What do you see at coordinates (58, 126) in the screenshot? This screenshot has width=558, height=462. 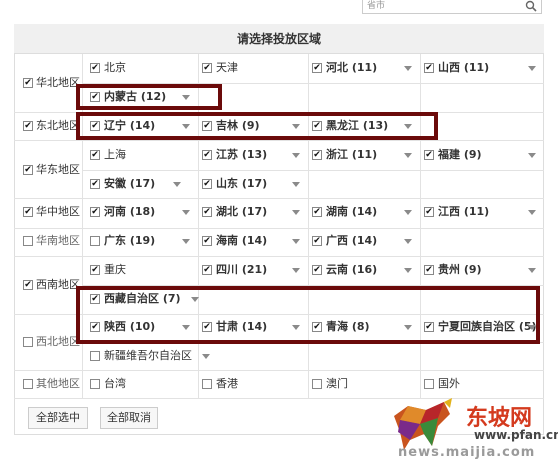 I see `region-label: 东北地区` at bounding box center [58, 126].